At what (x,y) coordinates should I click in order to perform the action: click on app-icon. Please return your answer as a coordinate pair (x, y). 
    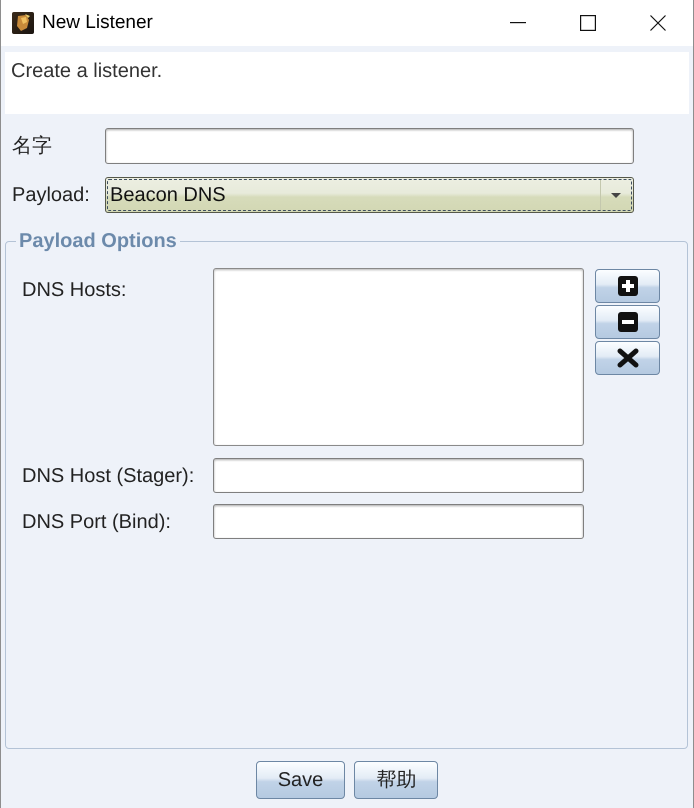
    Looking at the image, I should click on (23, 23).